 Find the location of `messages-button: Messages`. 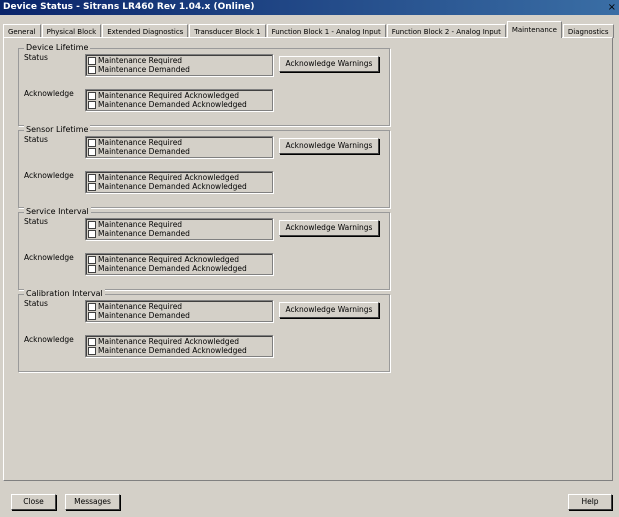

messages-button: Messages is located at coordinates (92, 502).